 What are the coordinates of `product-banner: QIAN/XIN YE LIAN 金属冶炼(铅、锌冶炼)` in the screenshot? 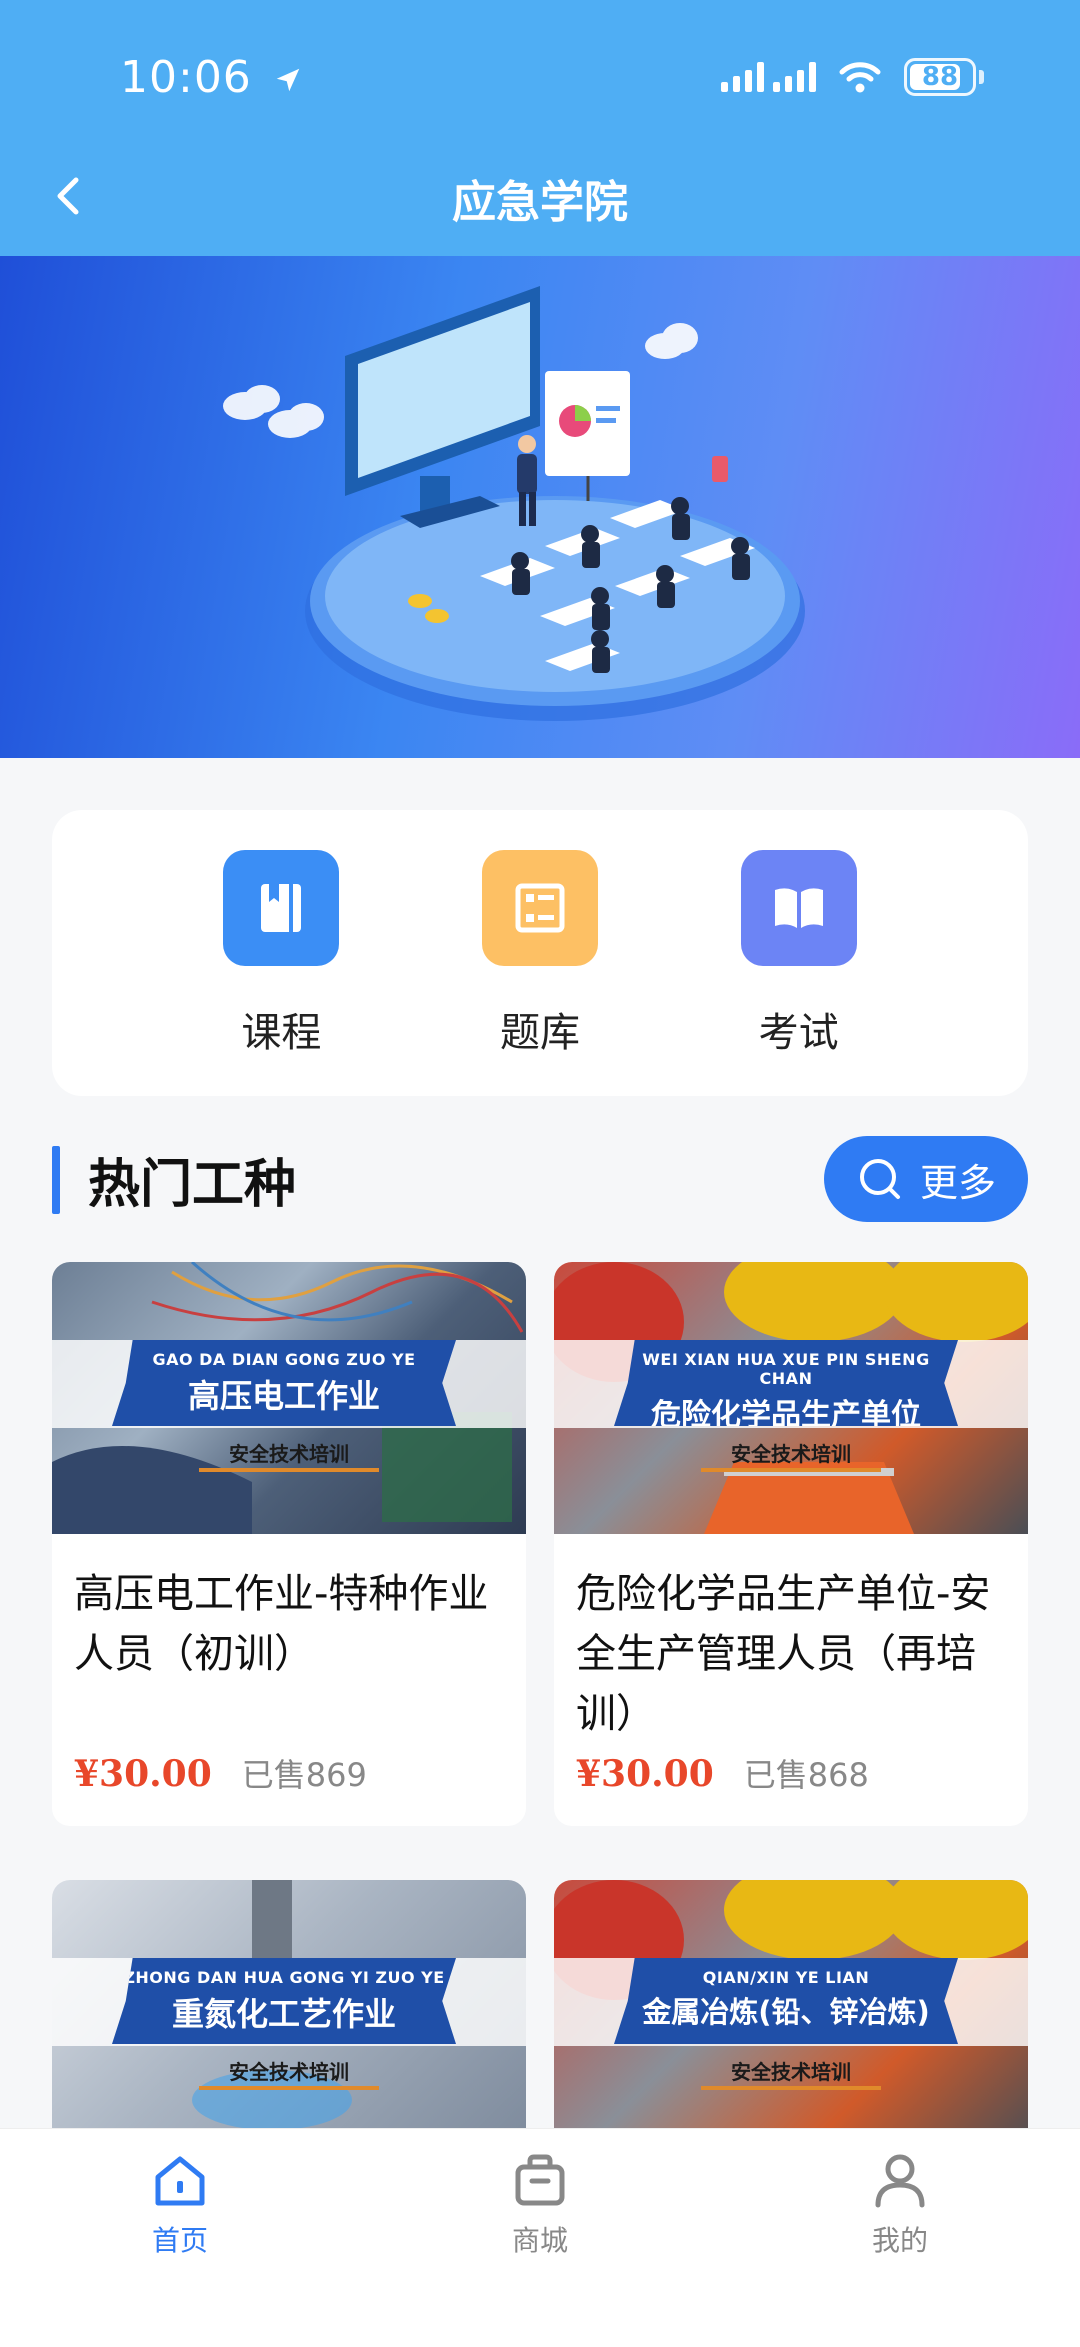 It's located at (786, 2001).